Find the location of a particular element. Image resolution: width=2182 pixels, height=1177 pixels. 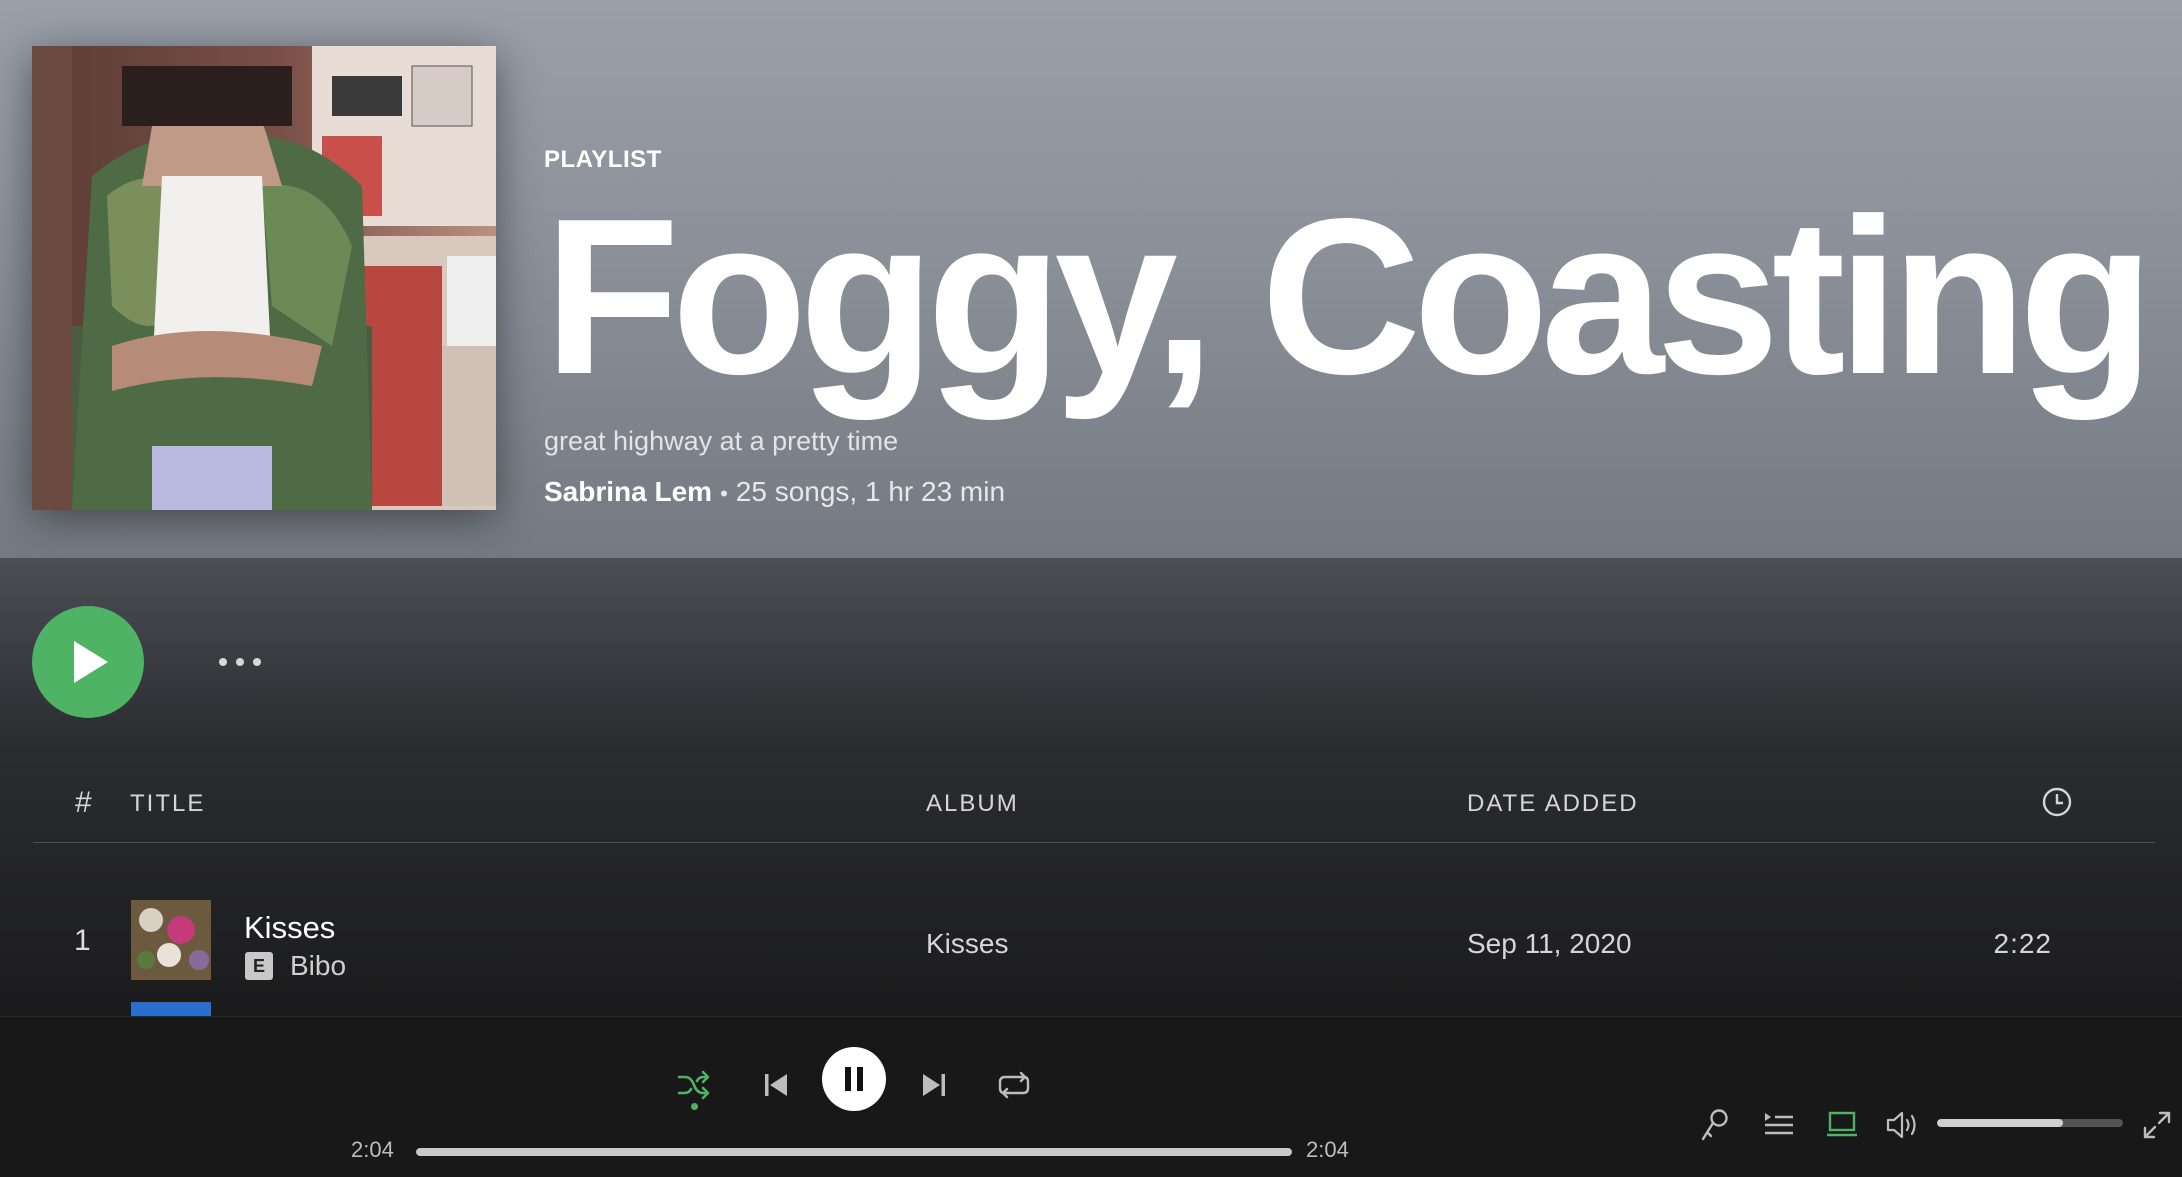

progress-fill is located at coordinates (854, 1152).